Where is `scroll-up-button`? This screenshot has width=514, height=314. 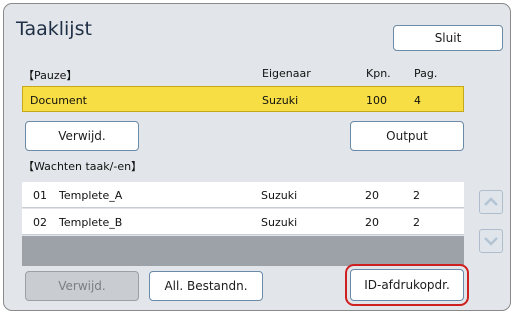
scroll-up-button is located at coordinates (491, 202).